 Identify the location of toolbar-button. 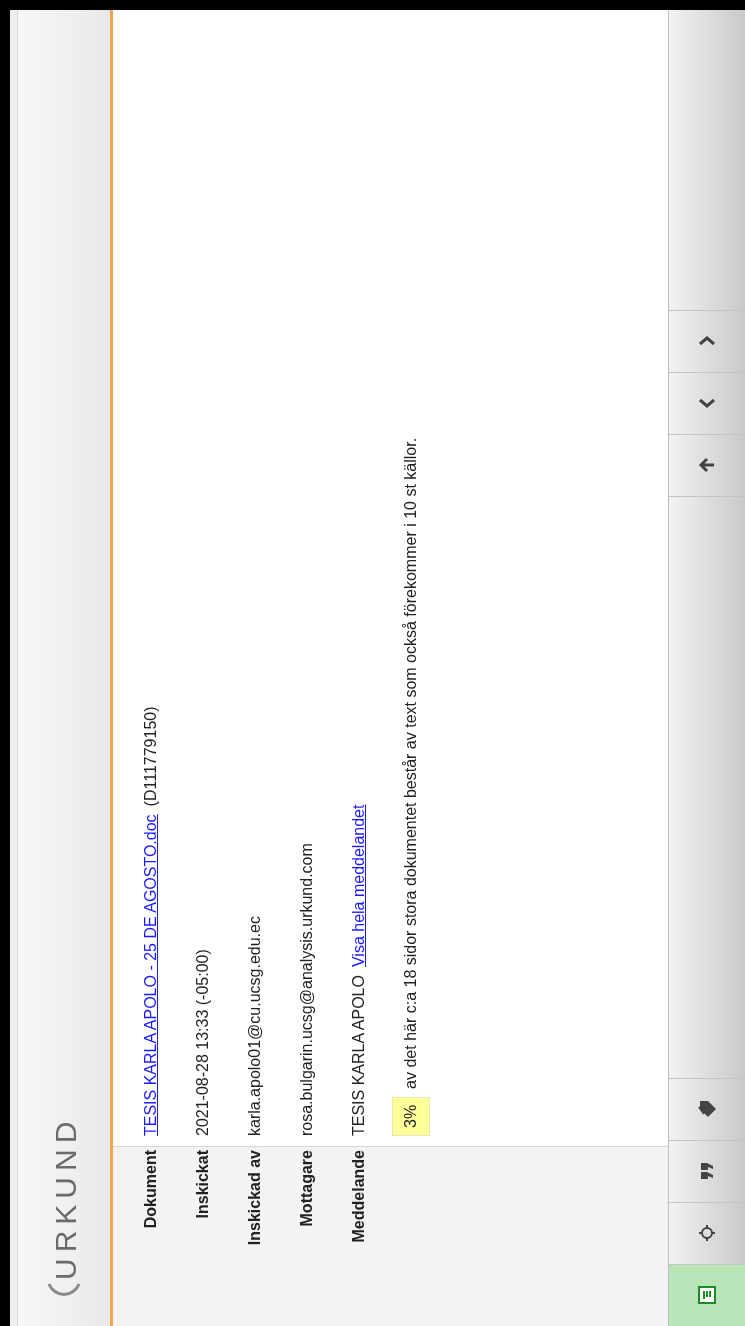
(707, 1295).